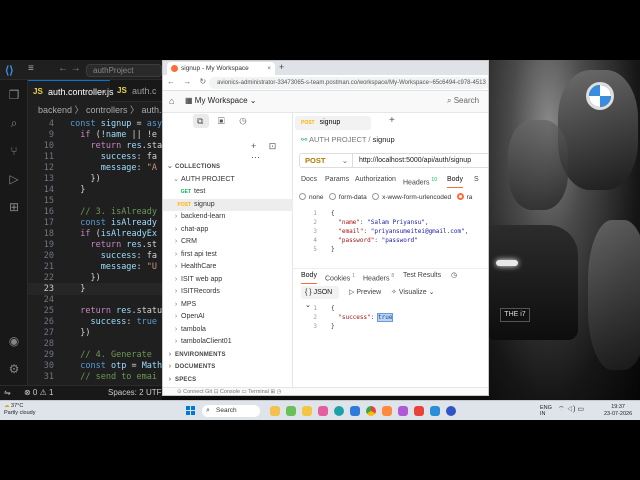 This screenshot has width=640, height=480. What do you see at coordinates (476, 180) in the screenshot?
I see `tab-scripts: S` at bounding box center [476, 180].